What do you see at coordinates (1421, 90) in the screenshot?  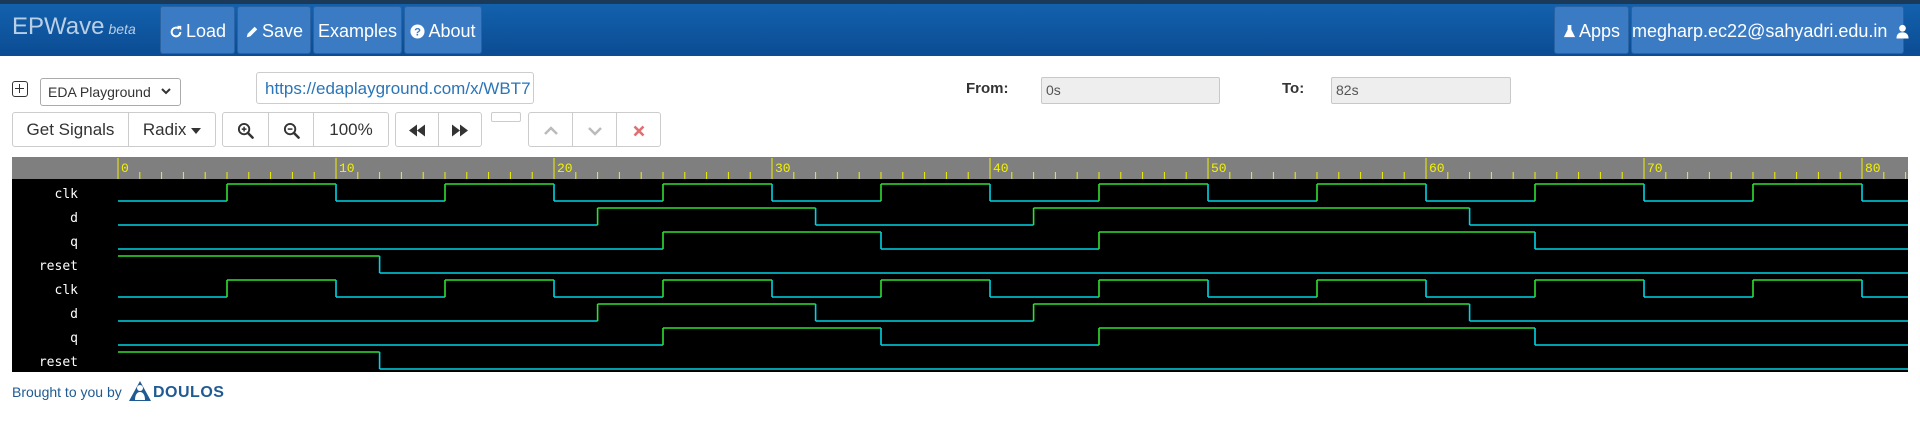 I see `to-time-input: 82s` at bounding box center [1421, 90].